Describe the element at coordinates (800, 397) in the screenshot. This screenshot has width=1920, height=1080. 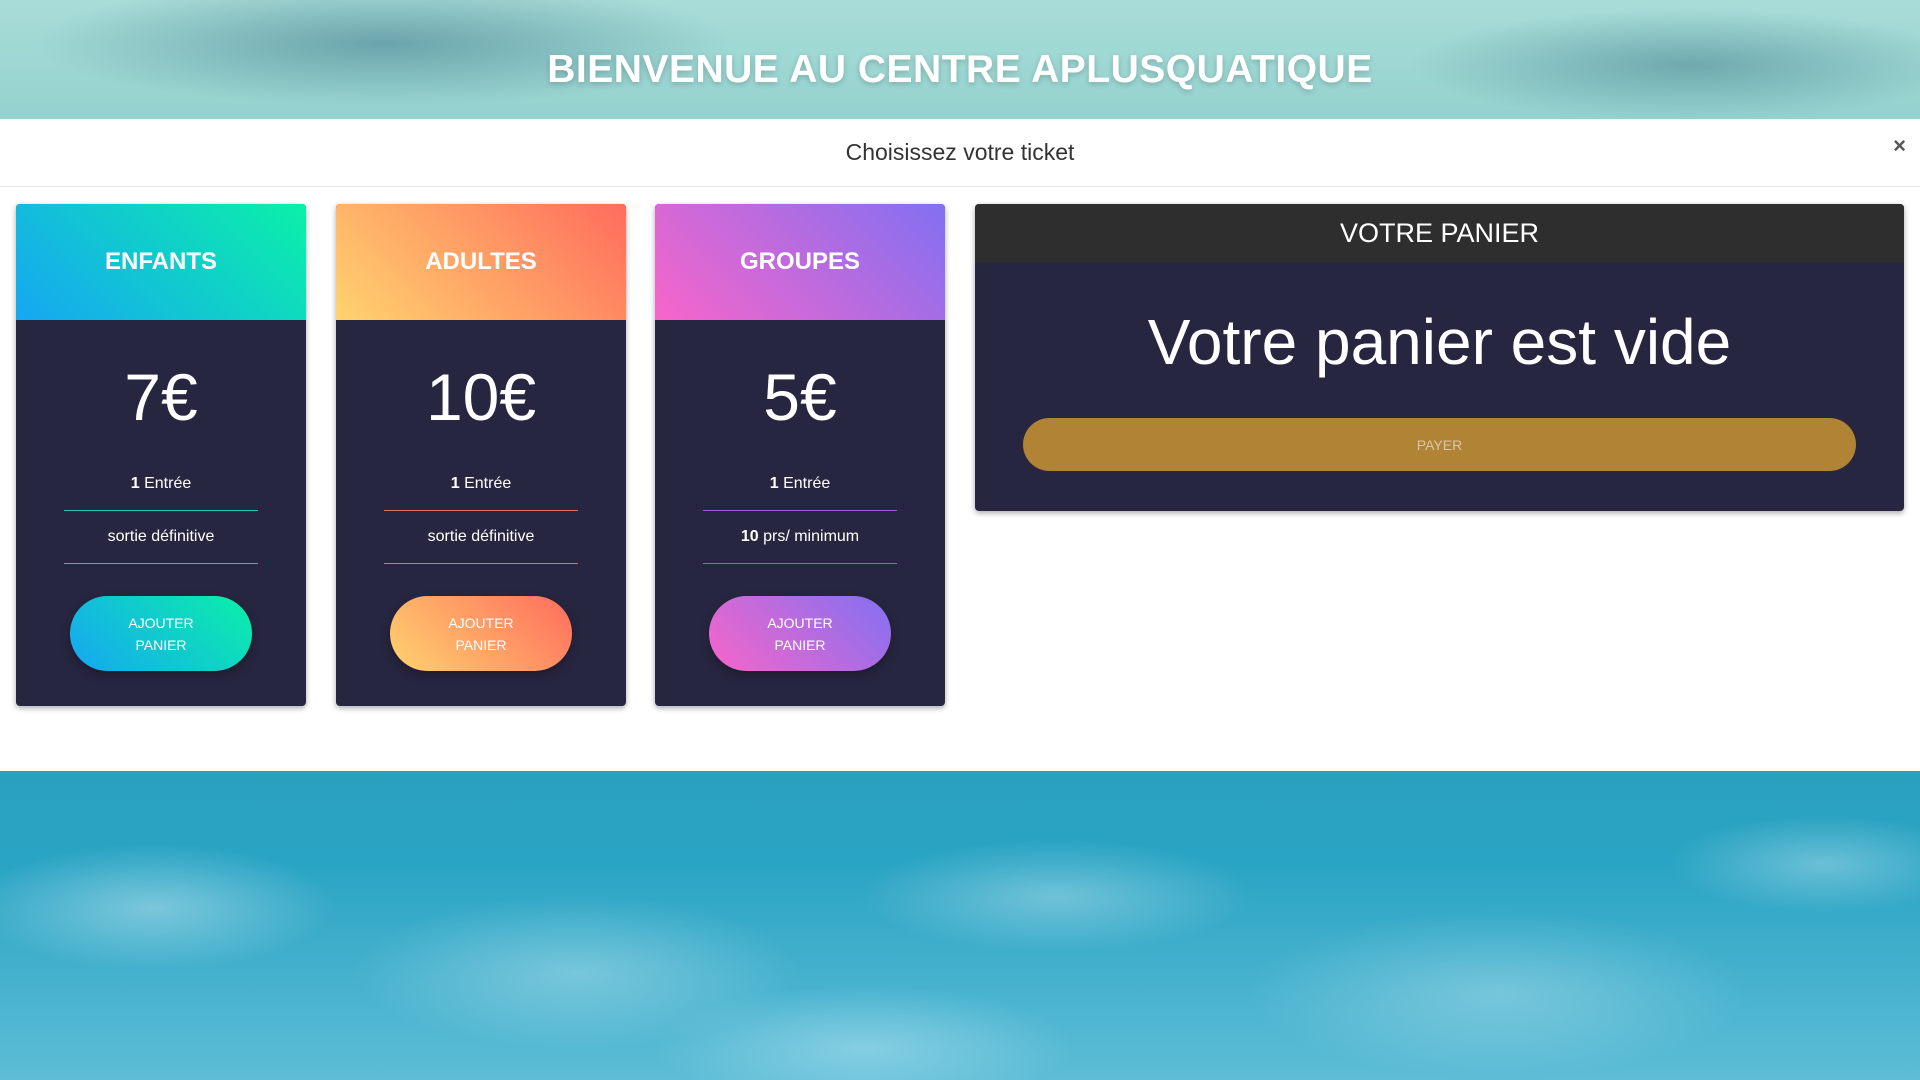
I see `ticket-price: 5€` at that location.